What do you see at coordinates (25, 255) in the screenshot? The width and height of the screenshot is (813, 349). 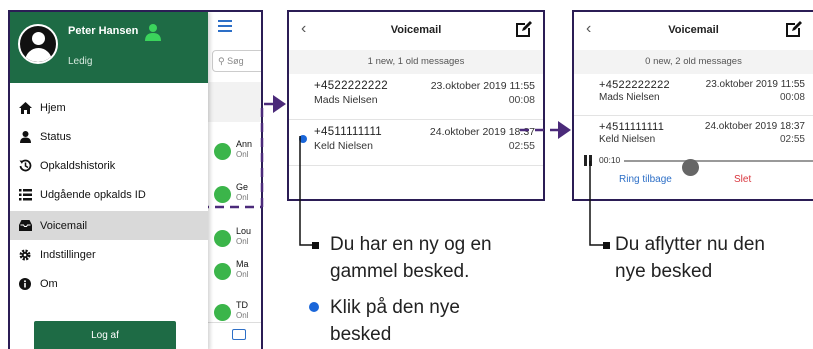 I see `gear-icon` at bounding box center [25, 255].